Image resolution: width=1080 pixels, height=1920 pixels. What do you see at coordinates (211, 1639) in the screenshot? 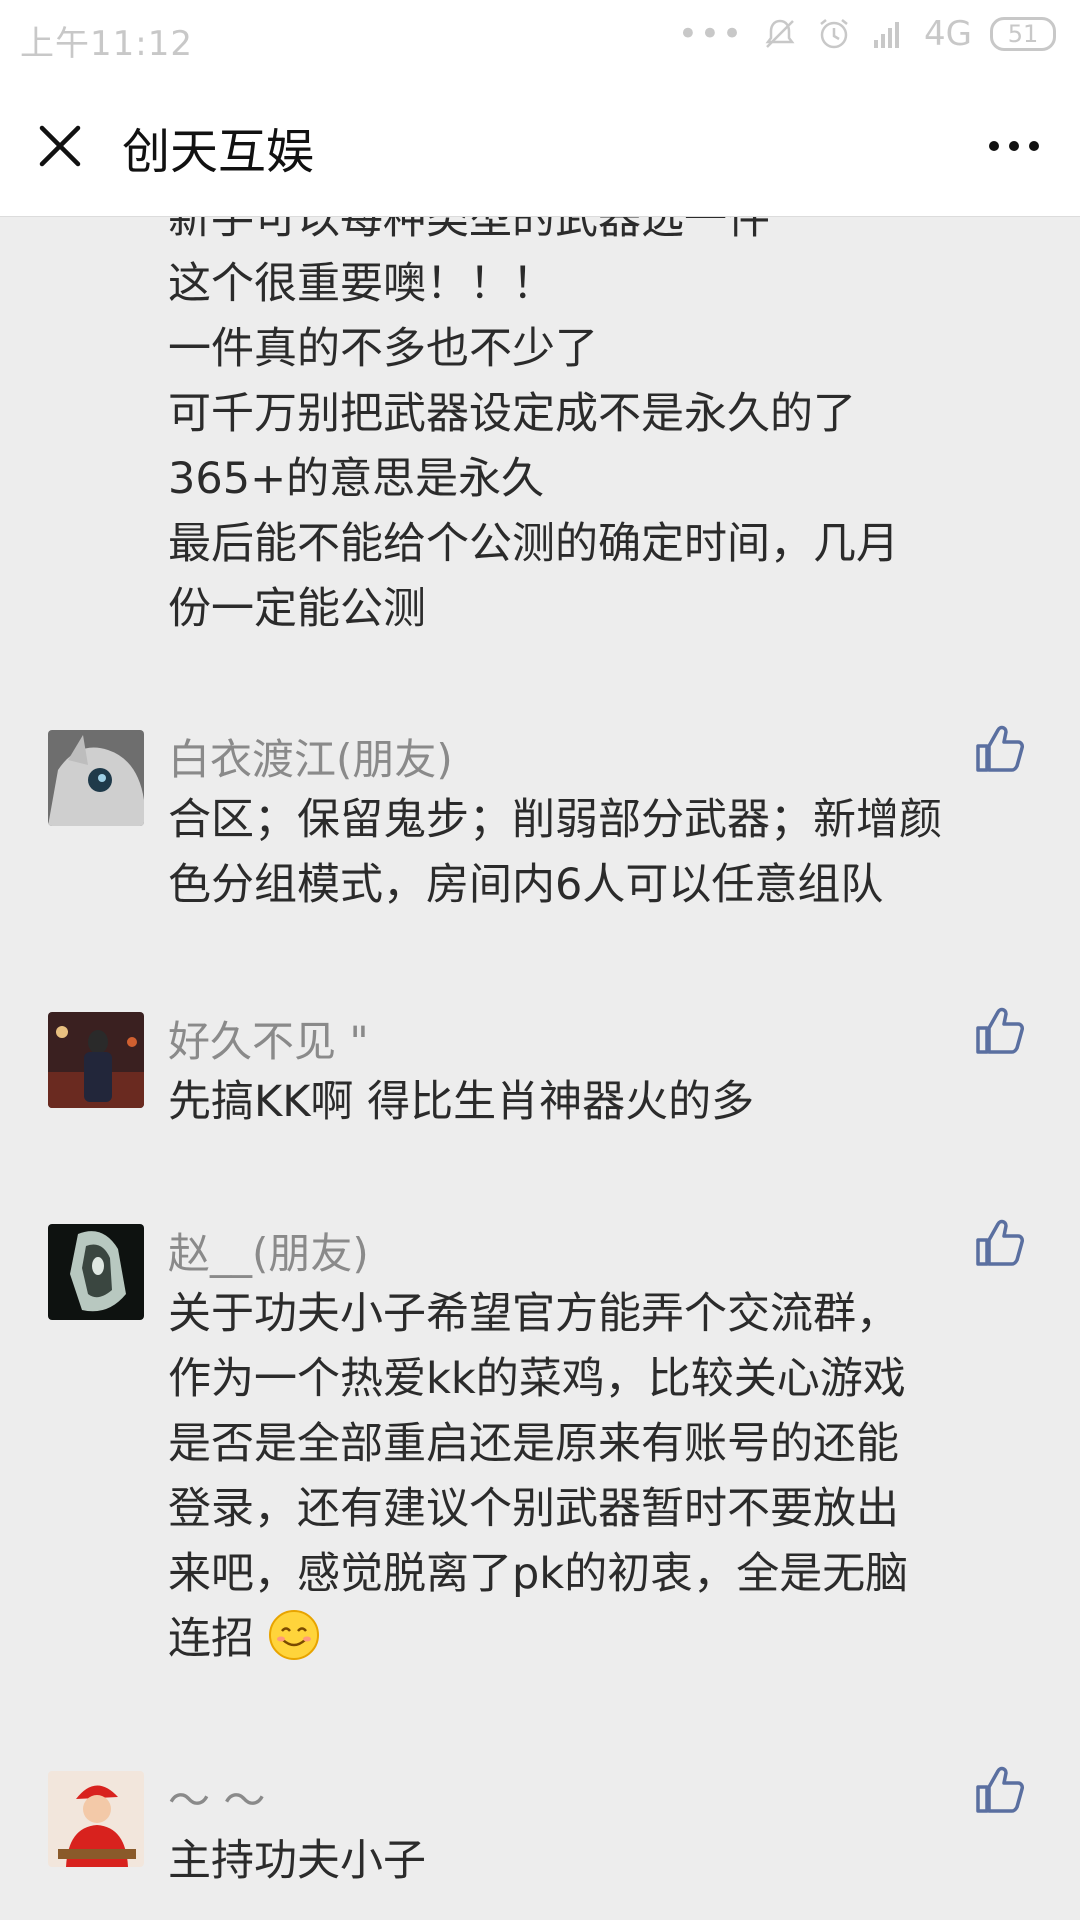
I see `comment-line: 连招` at bounding box center [211, 1639].